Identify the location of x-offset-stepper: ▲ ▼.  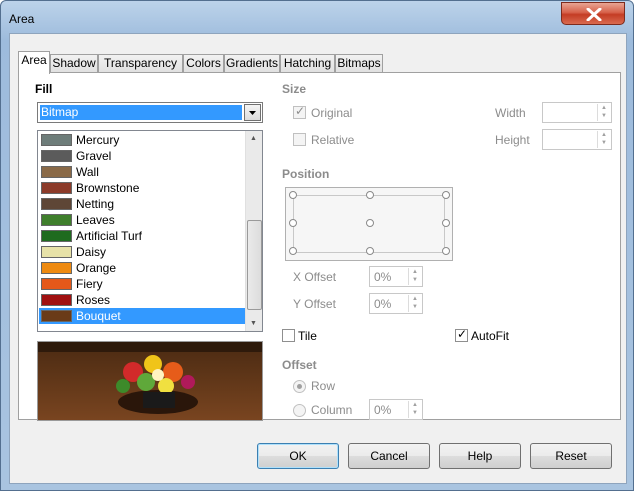
(414, 276).